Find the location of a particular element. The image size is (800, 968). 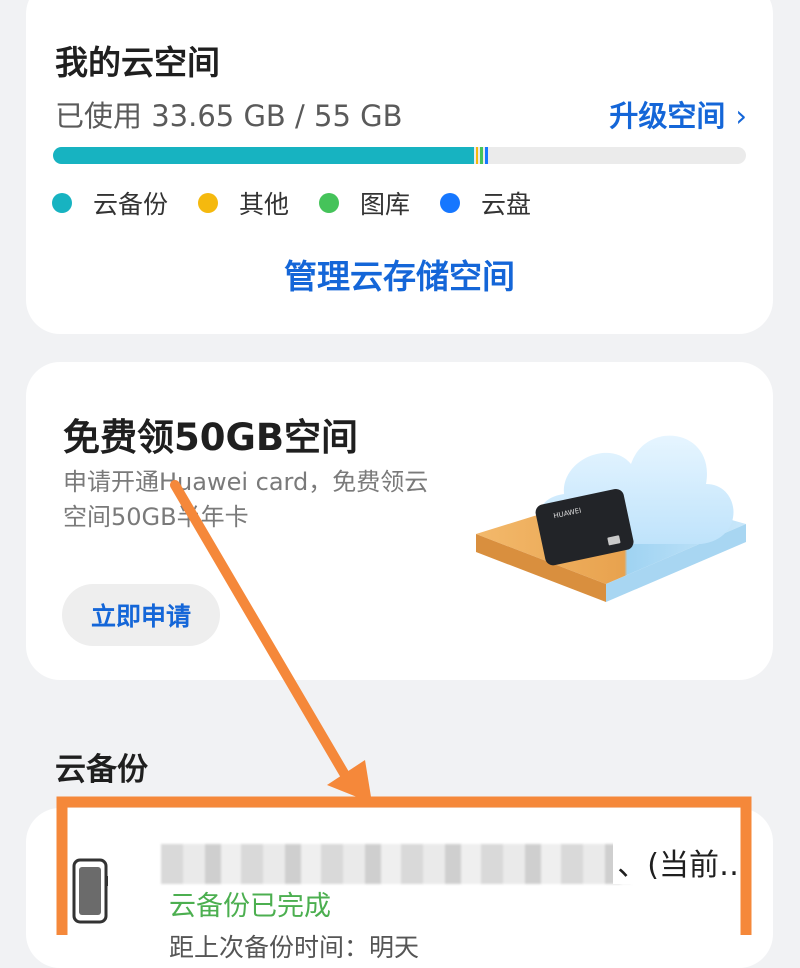

legend-label: 云盘 is located at coordinates (506, 204).